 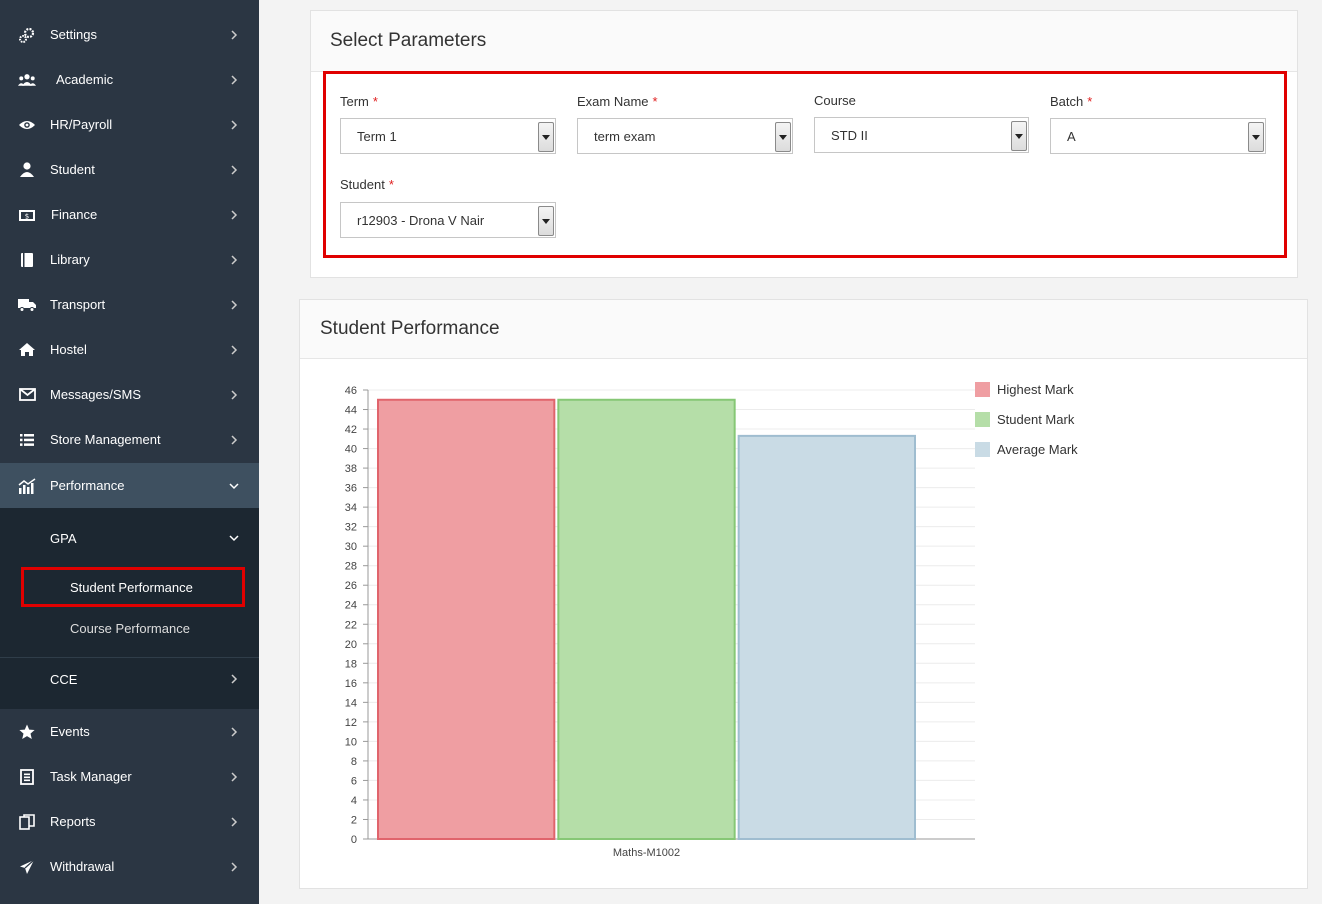 I want to click on batch-select: A, so click(x=1158, y=136).